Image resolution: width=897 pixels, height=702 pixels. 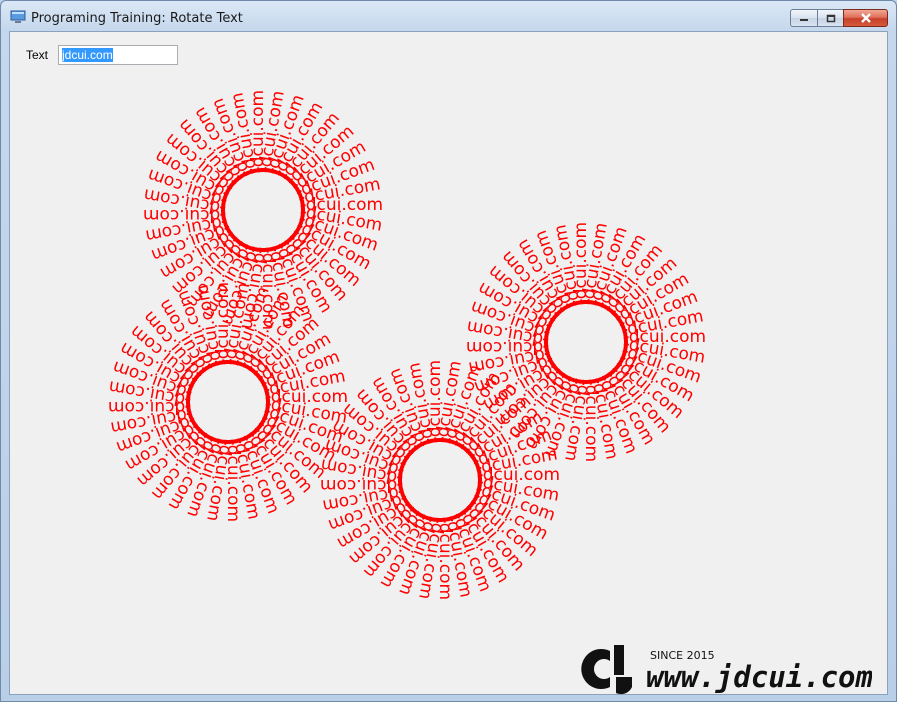 What do you see at coordinates (18, 16) in the screenshot?
I see `computer-window-icon` at bounding box center [18, 16].